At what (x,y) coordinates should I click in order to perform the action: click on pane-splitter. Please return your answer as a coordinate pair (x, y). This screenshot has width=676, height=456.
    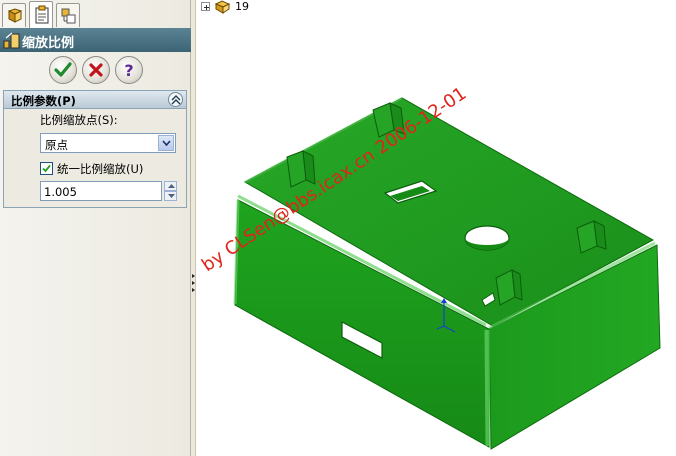
    Looking at the image, I should click on (193, 228).